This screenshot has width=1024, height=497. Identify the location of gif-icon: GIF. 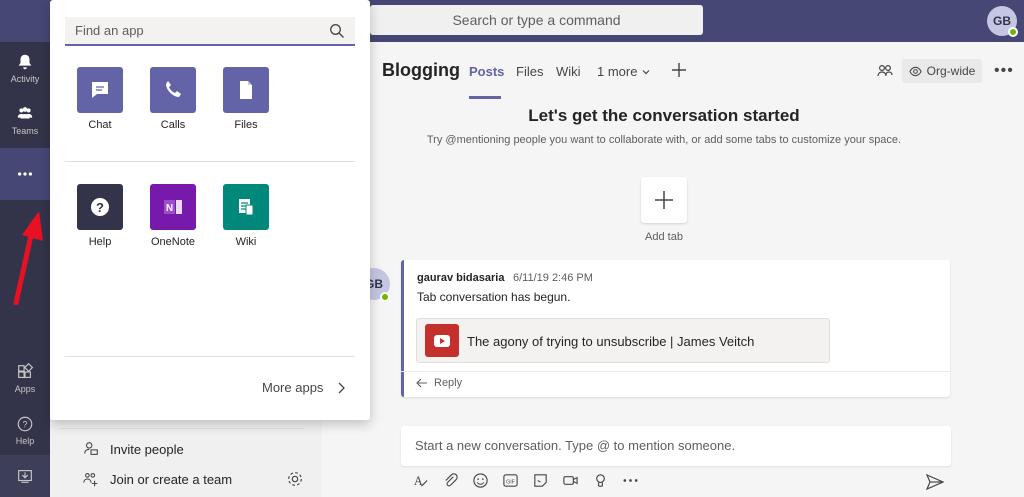
(510, 480).